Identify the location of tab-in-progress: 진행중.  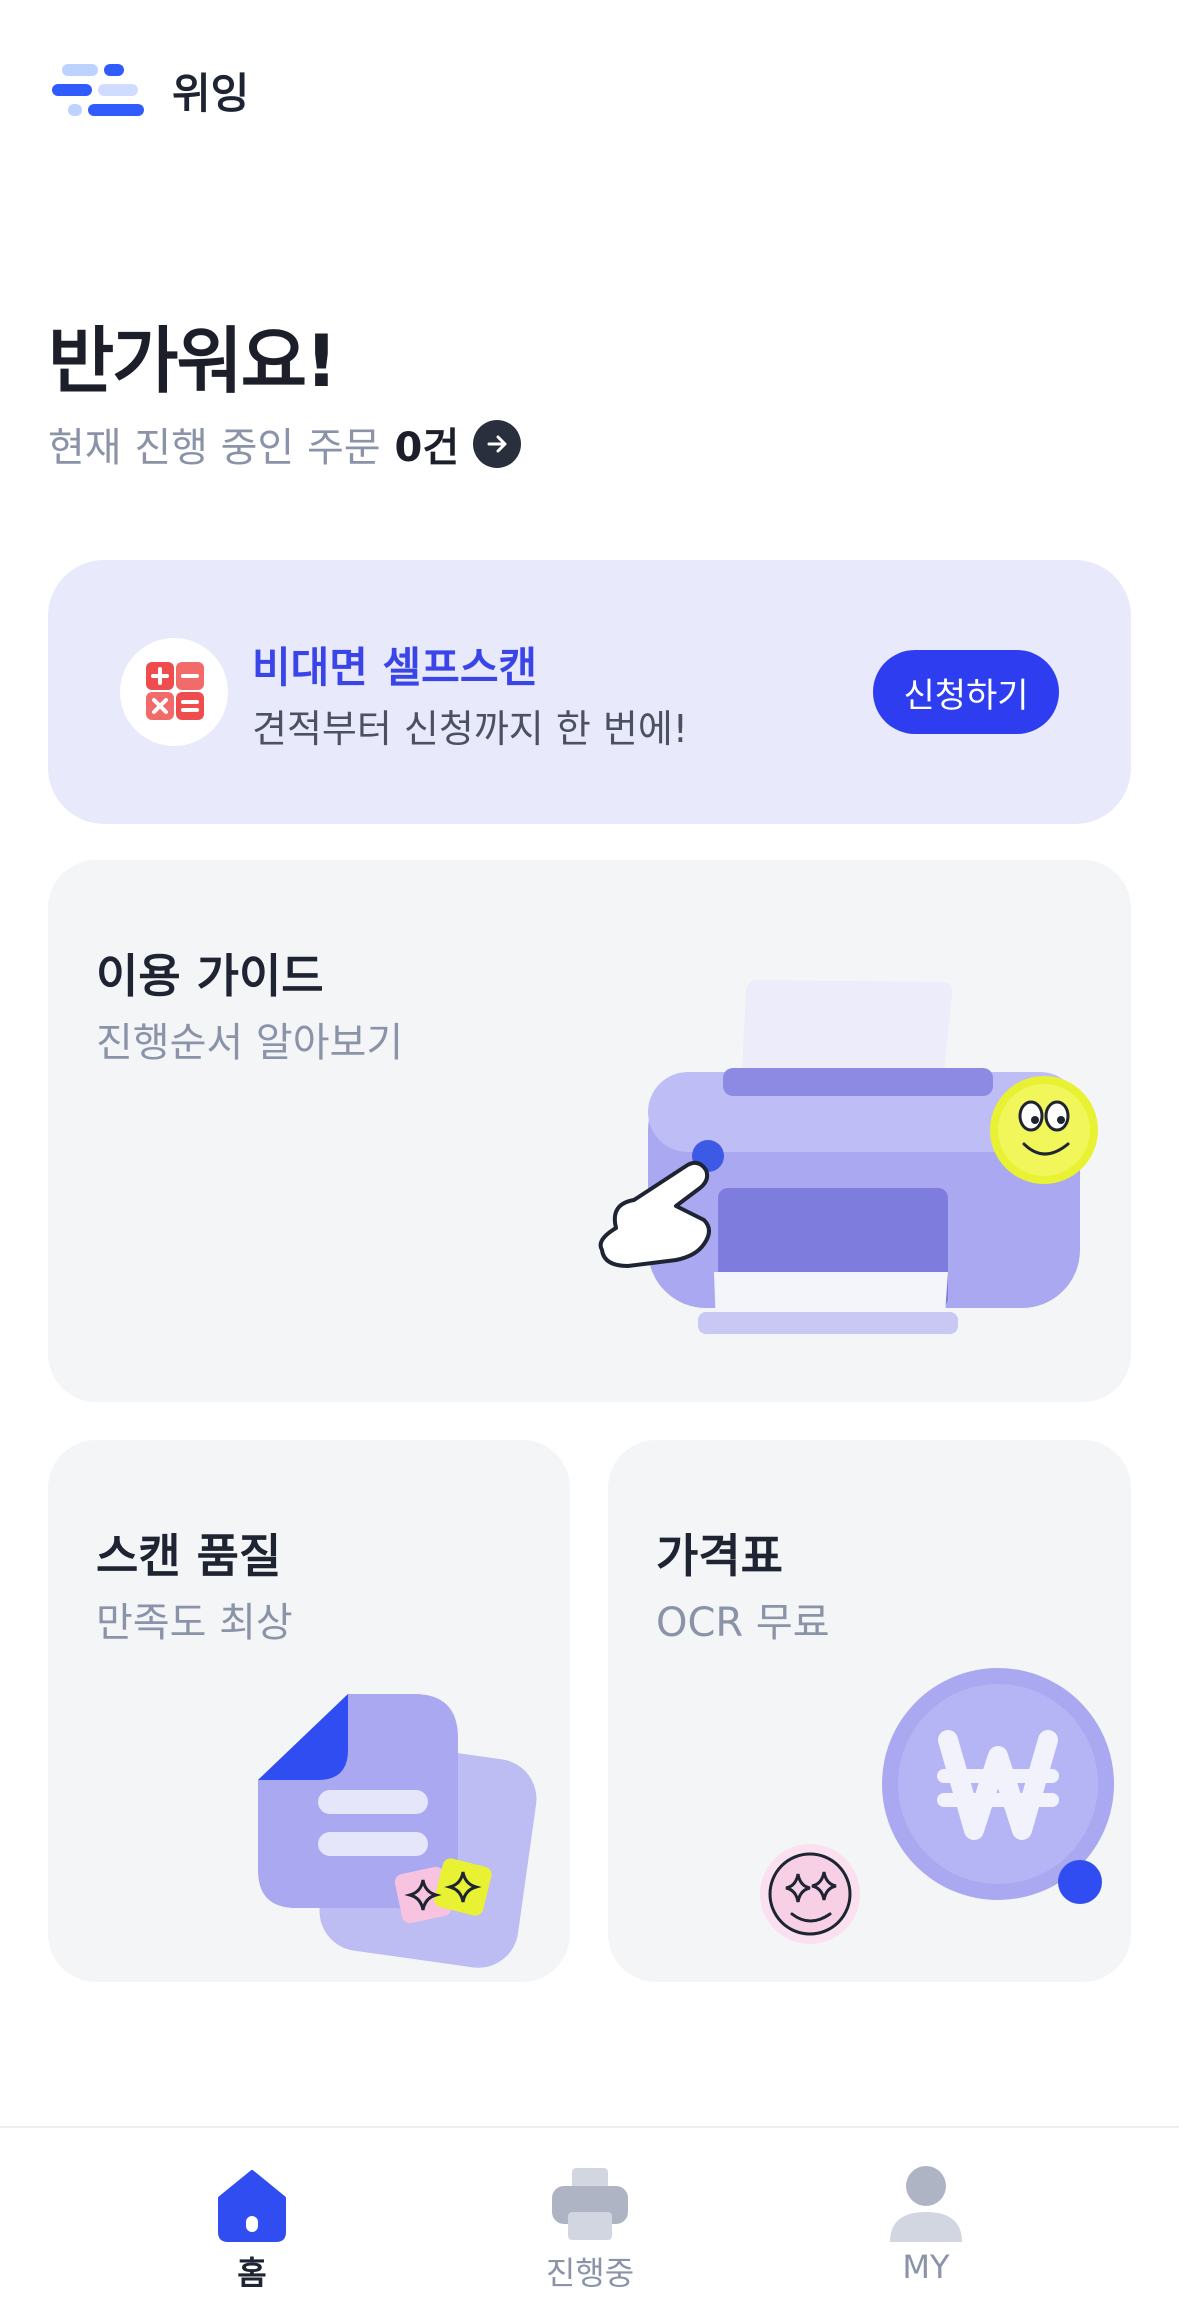
(590, 2223).